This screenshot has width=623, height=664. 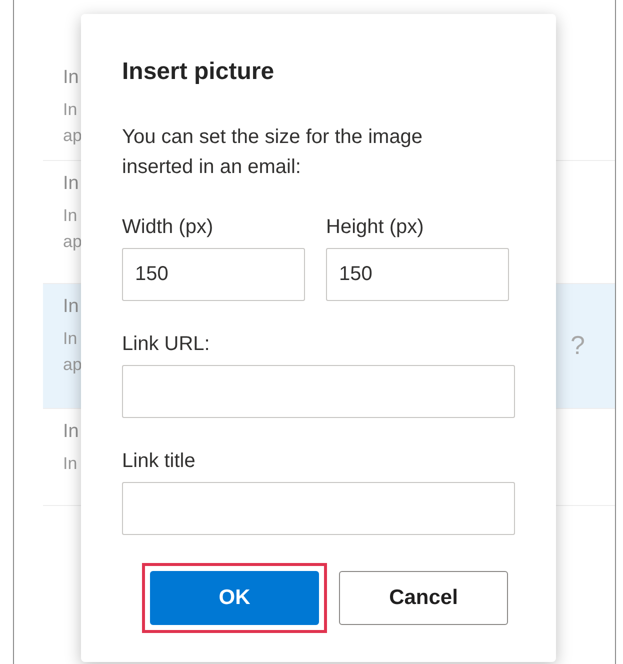 What do you see at coordinates (168, 227) in the screenshot?
I see `field-label: Width (px)` at bounding box center [168, 227].